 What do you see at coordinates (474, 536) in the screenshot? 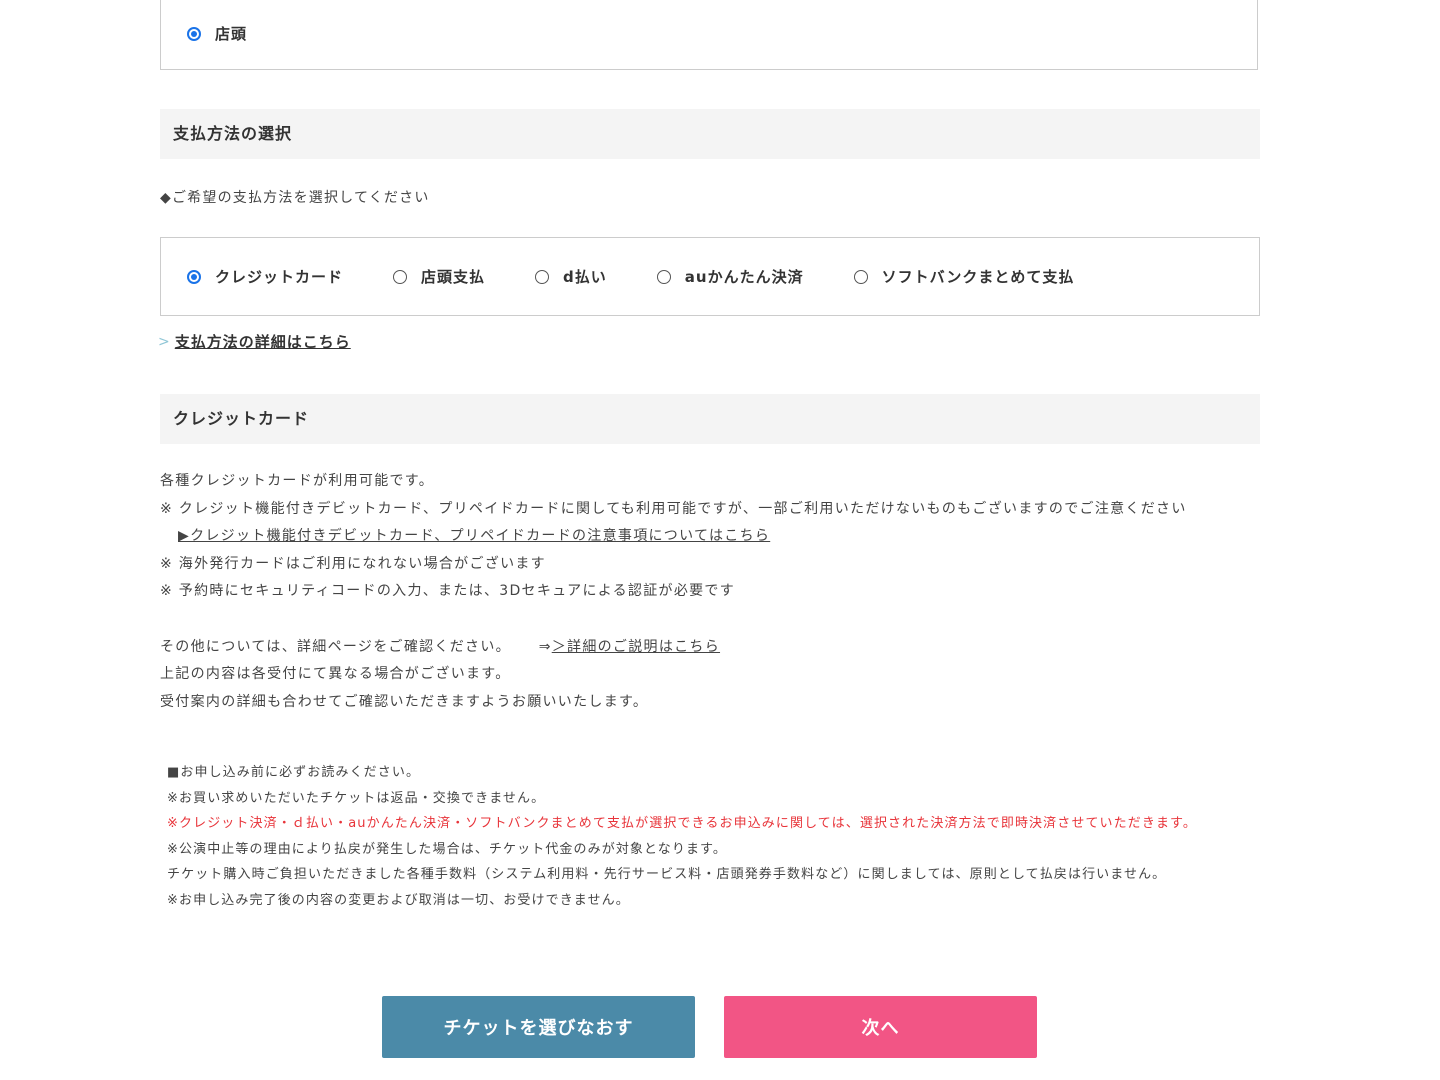
I see `debit-prepaid-notice-link: ▶クレジット機能付きデビットカード、プリペイドカードの注意事項についてはこちら` at bounding box center [474, 536].